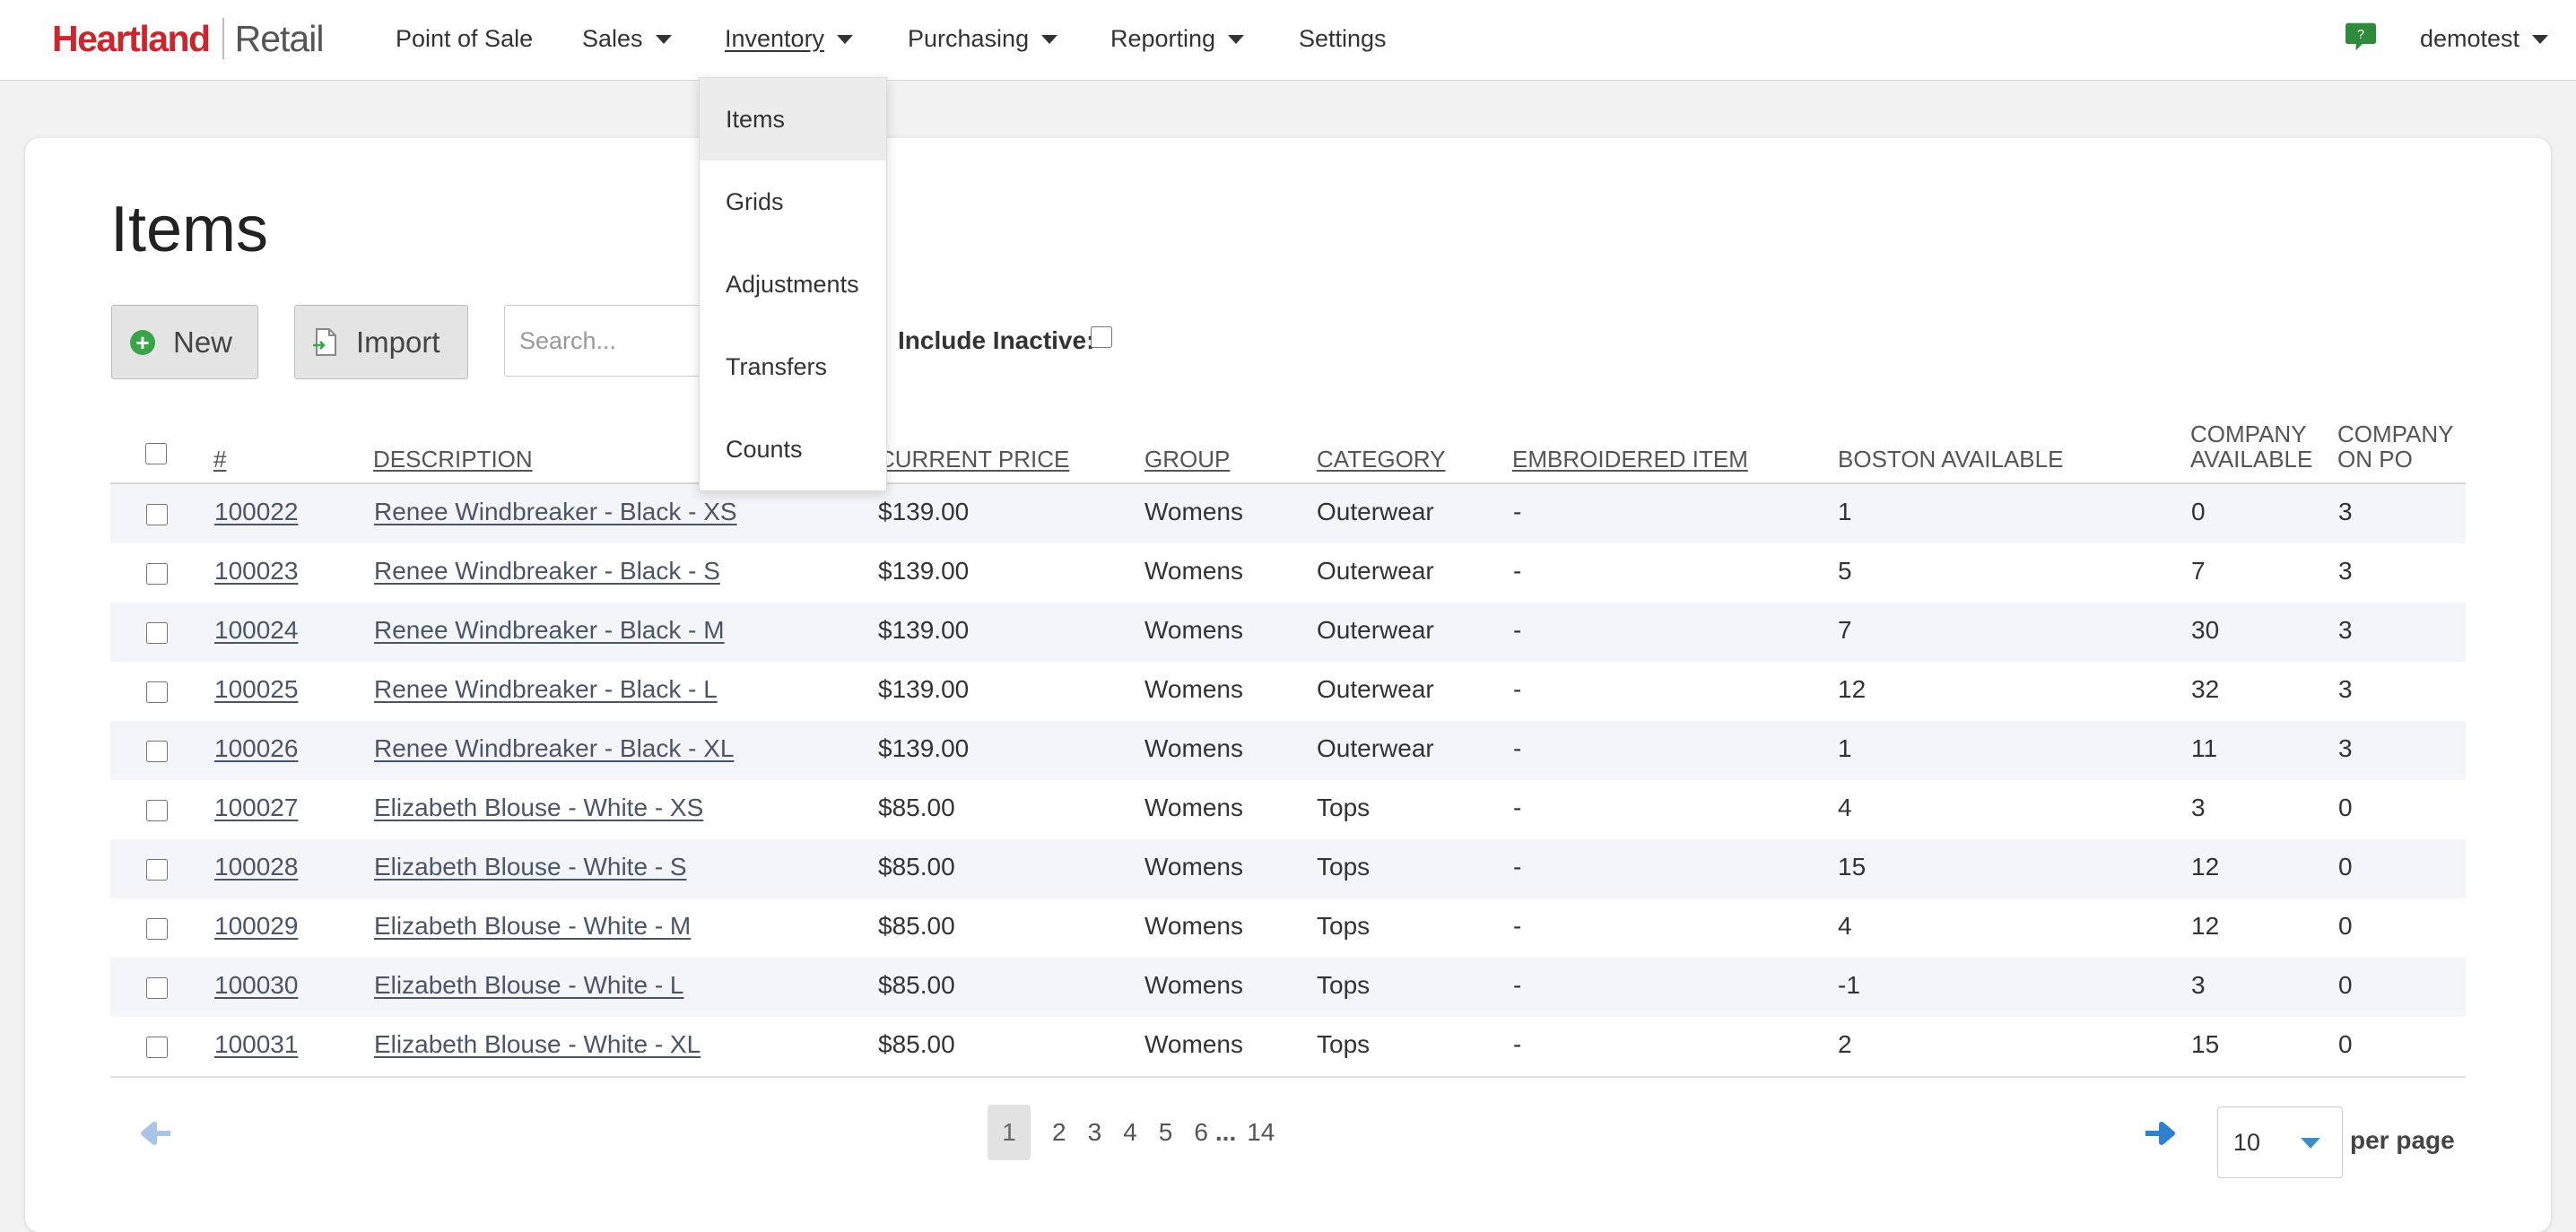 Image resolution: width=2576 pixels, height=1232 pixels. Describe the element at coordinates (530, 868) in the screenshot. I see `item-description-link: Elizabeth Blouse - White - S` at that location.